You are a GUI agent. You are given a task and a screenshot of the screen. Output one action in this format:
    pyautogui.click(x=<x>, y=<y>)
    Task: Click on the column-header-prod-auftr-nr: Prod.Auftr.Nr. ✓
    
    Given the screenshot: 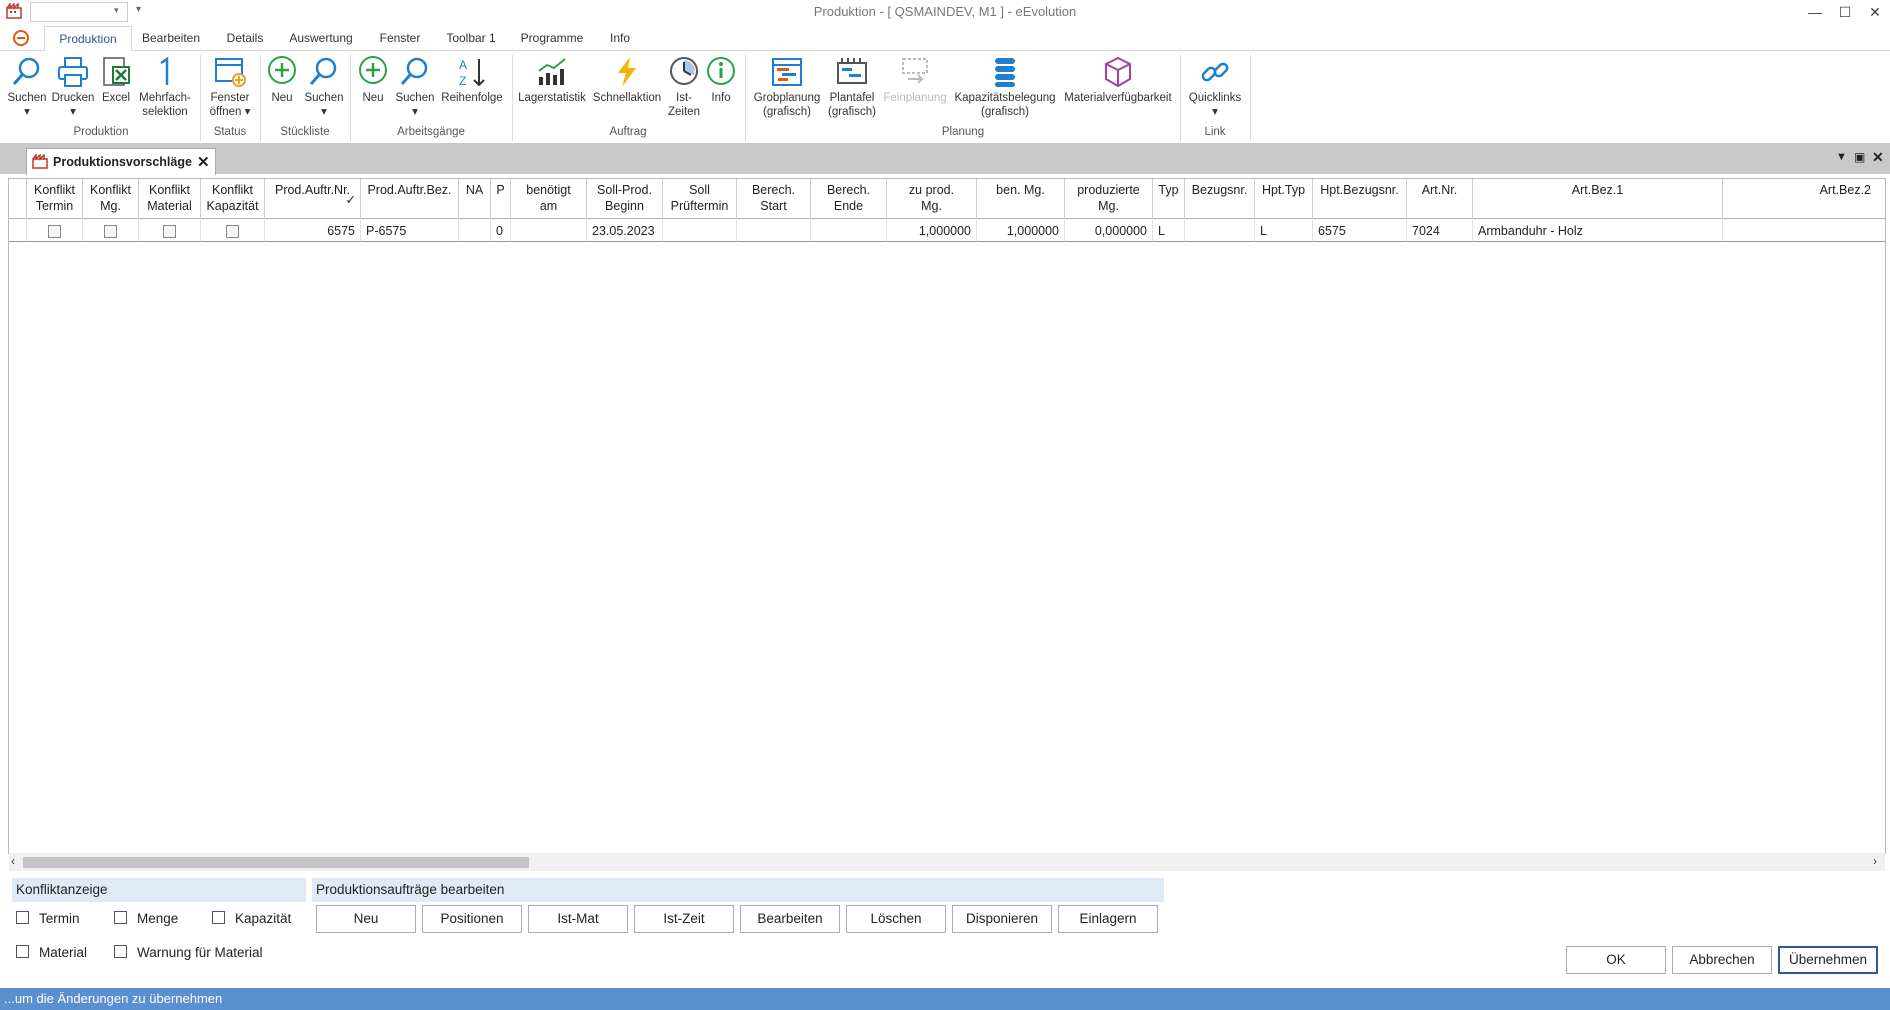 What is the action you would take?
    pyautogui.click(x=313, y=199)
    